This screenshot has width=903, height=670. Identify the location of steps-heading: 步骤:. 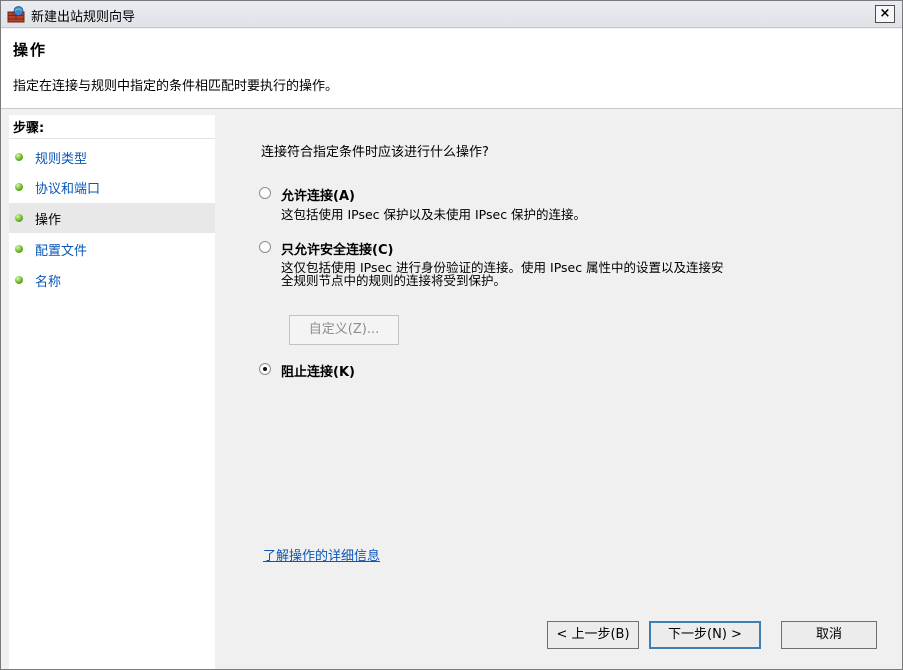
(29, 128).